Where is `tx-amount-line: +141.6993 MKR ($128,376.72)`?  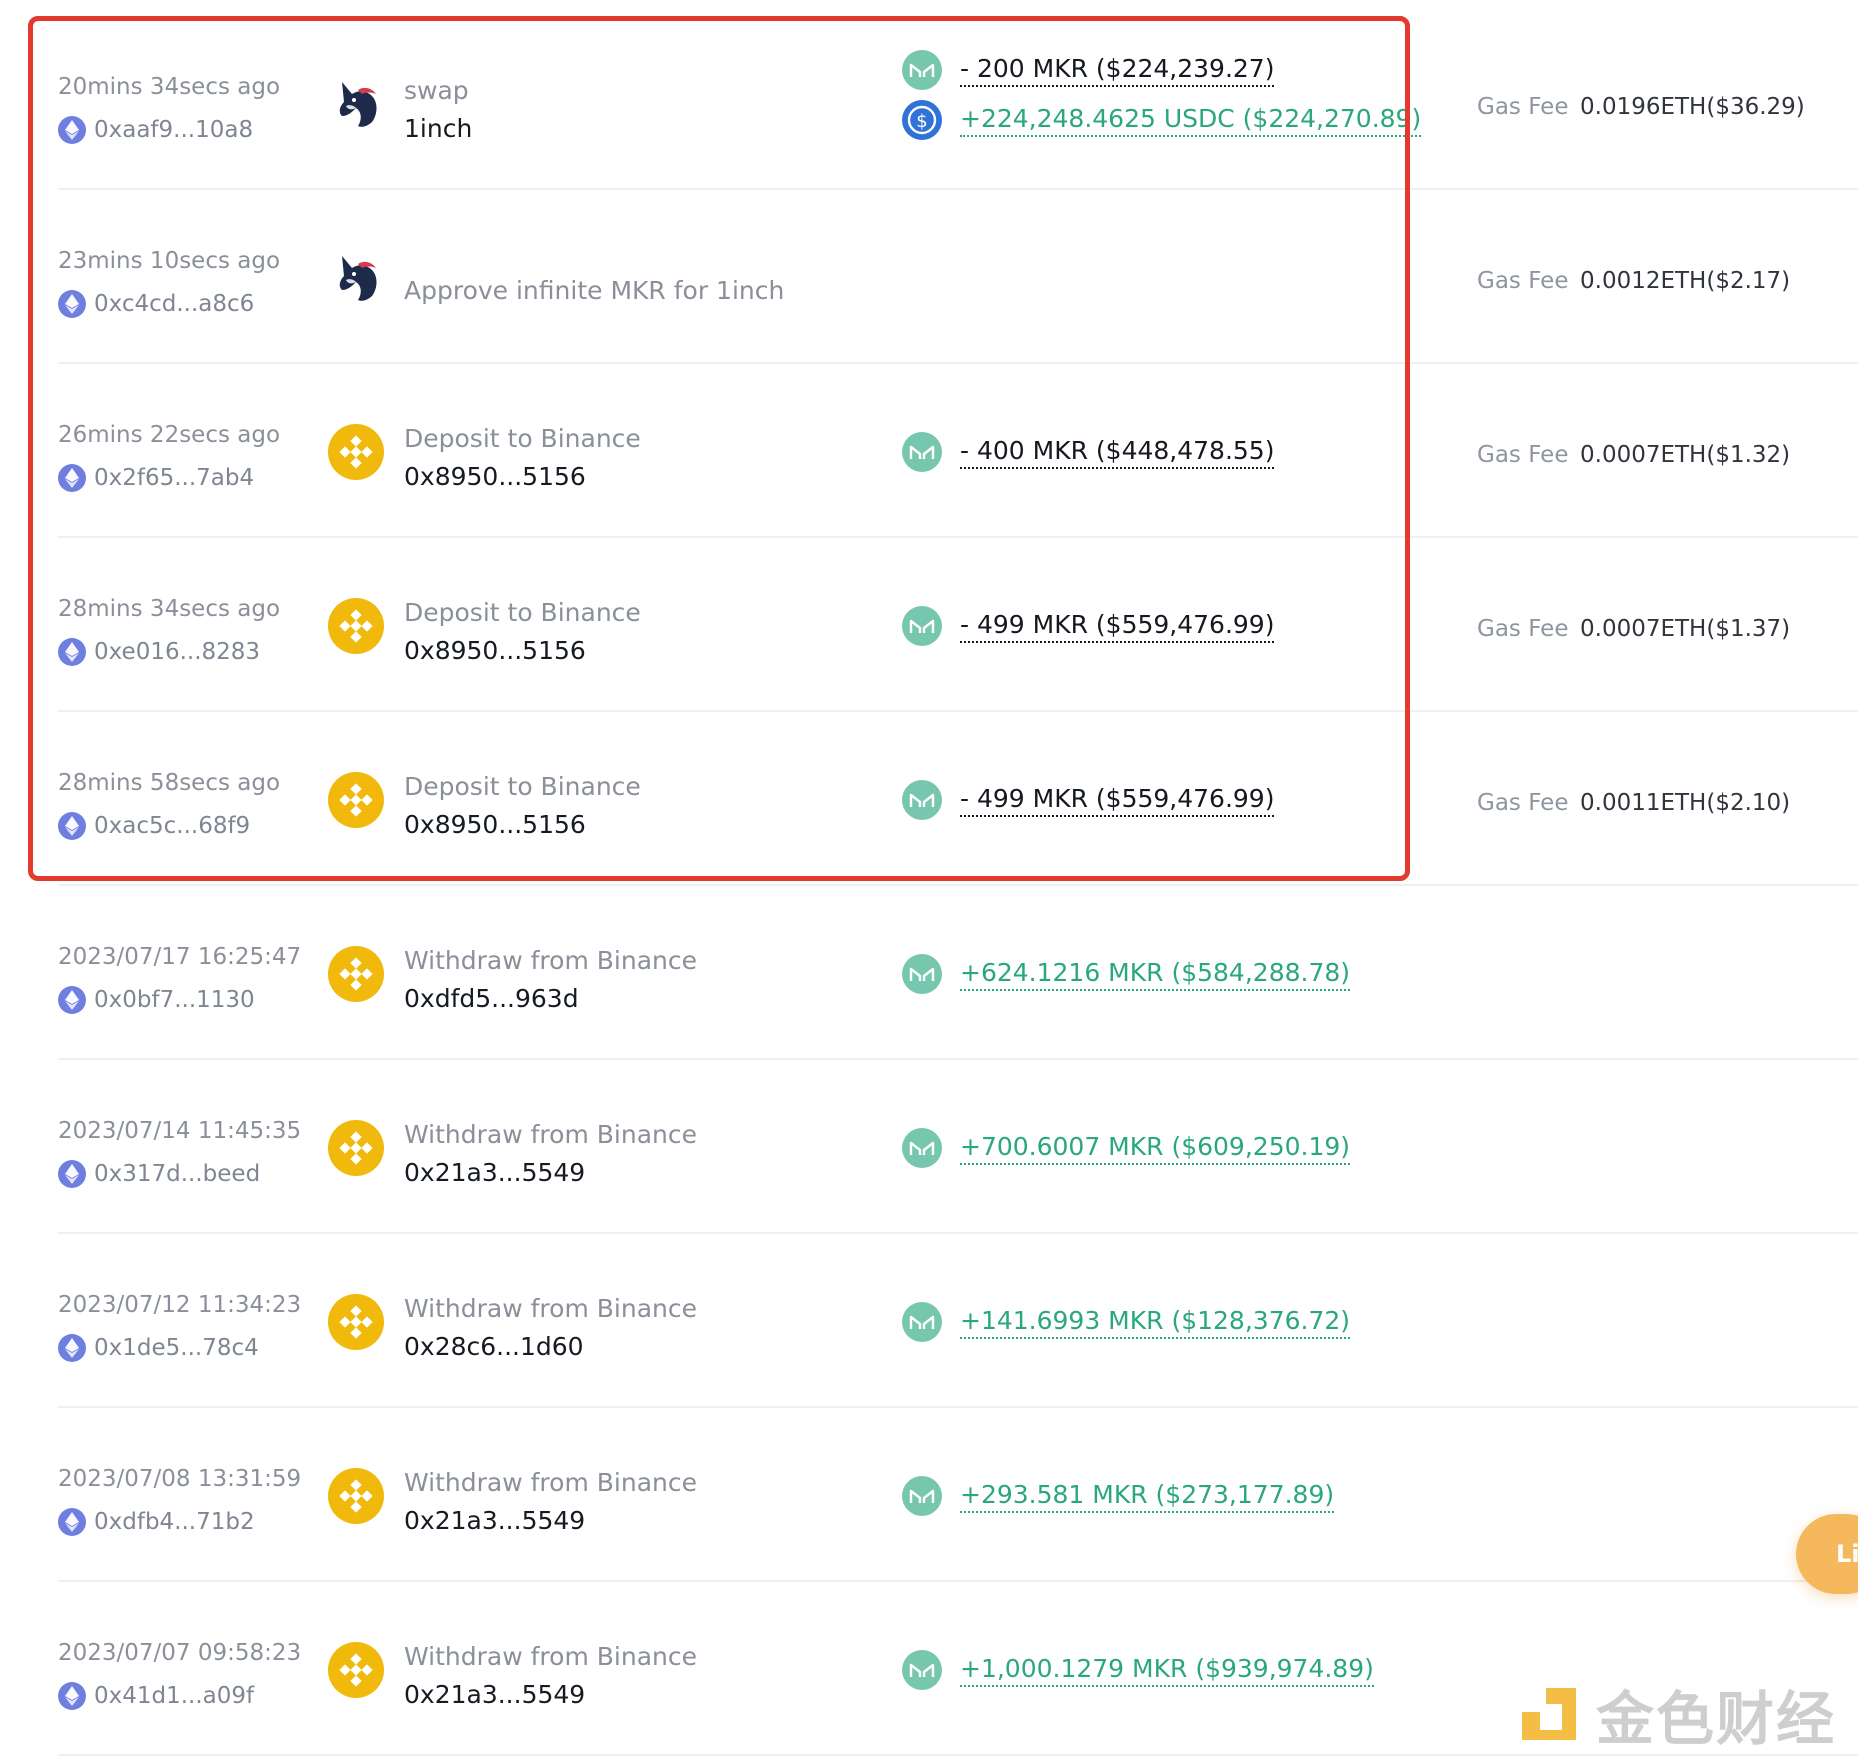
tx-amount-line: +141.6993 MKR ($128,376.72) is located at coordinates (1126, 1322).